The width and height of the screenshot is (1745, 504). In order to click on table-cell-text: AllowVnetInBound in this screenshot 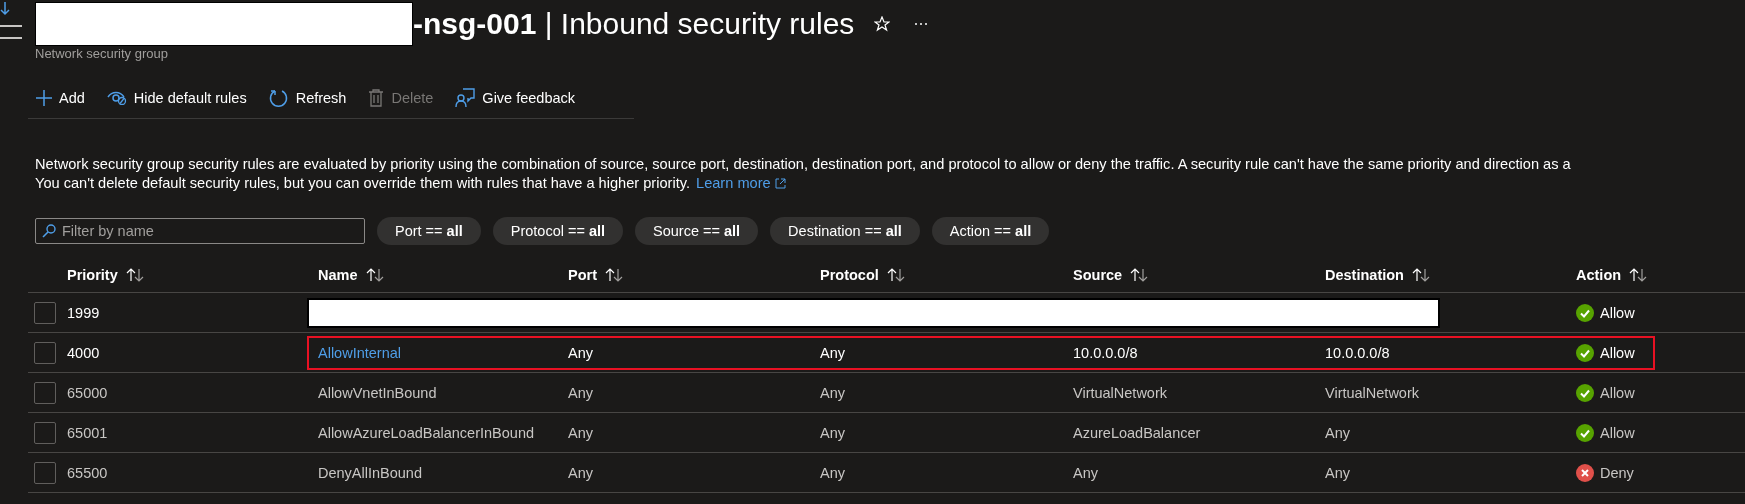, I will do `click(378, 392)`.